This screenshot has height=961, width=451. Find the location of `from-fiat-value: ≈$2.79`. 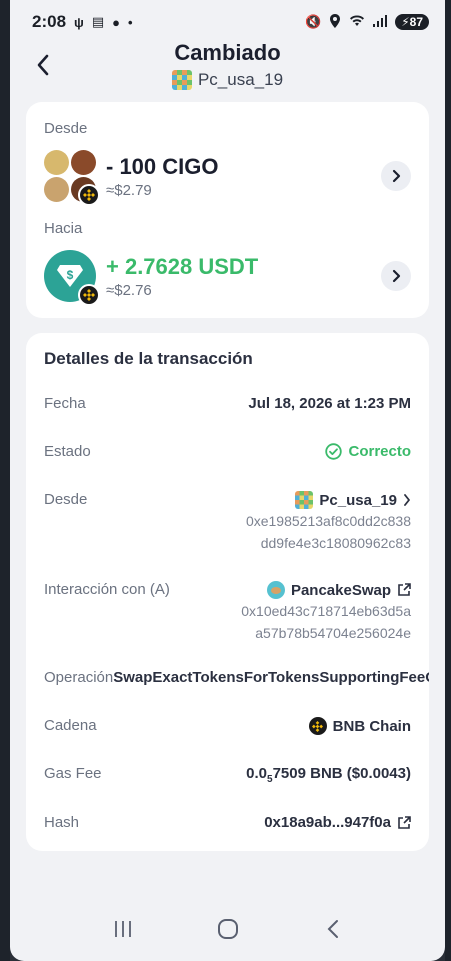

from-fiat-value: ≈$2.79 is located at coordinates (129, 190).